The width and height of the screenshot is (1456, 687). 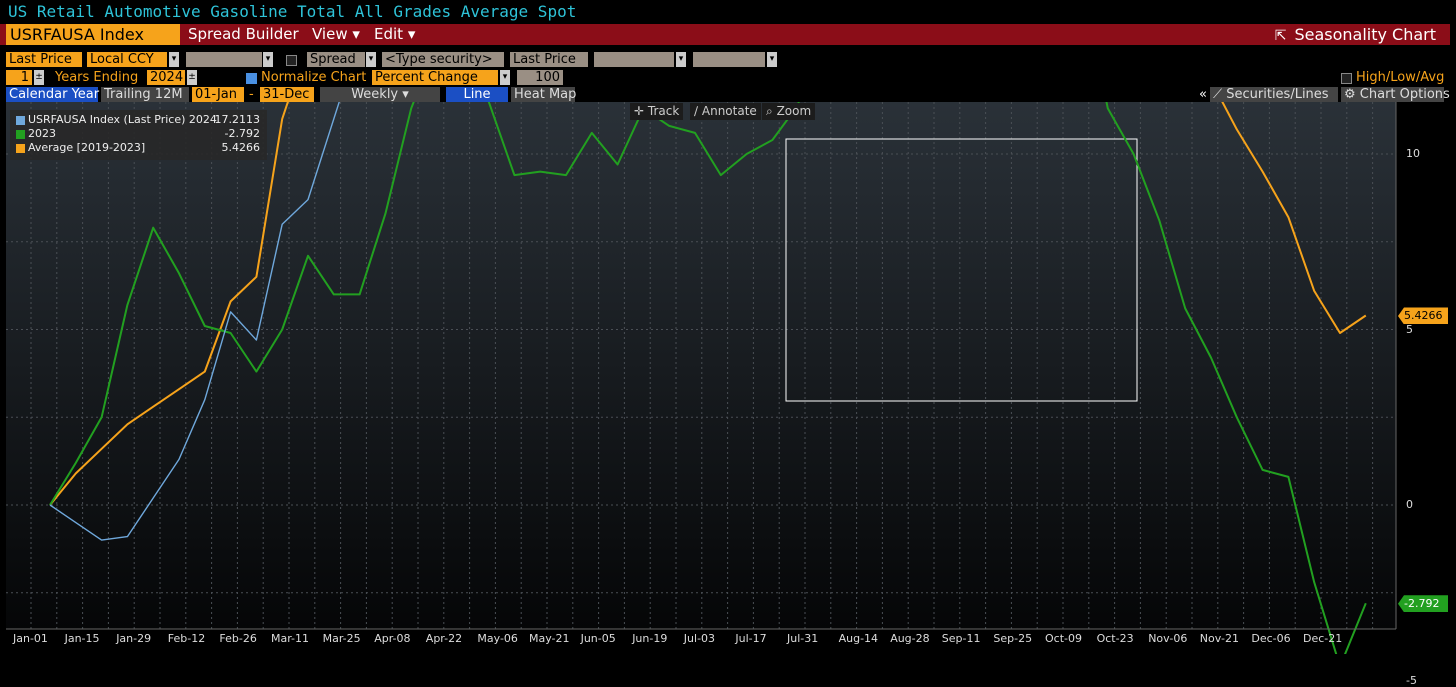 What do you see at coordinates (237, 119) in the screenshot?
I see `legend-value-2024: 17.2113` at bounding box center [237, 119].